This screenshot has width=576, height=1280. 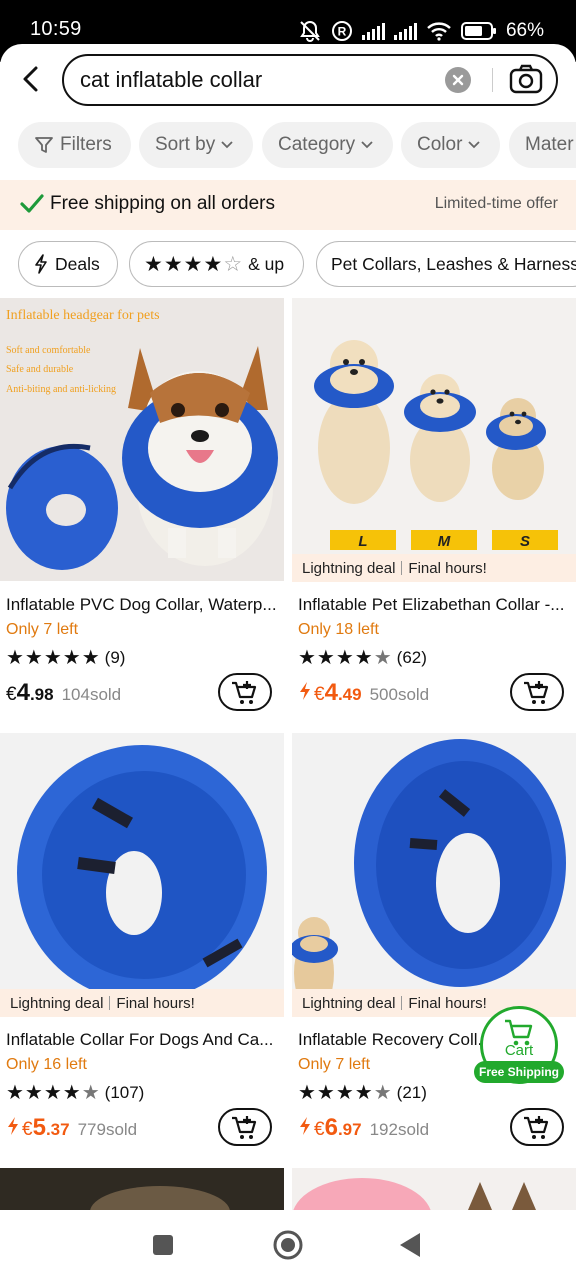 I want to click on status-time: 10:59, so click(x=56, y=29).